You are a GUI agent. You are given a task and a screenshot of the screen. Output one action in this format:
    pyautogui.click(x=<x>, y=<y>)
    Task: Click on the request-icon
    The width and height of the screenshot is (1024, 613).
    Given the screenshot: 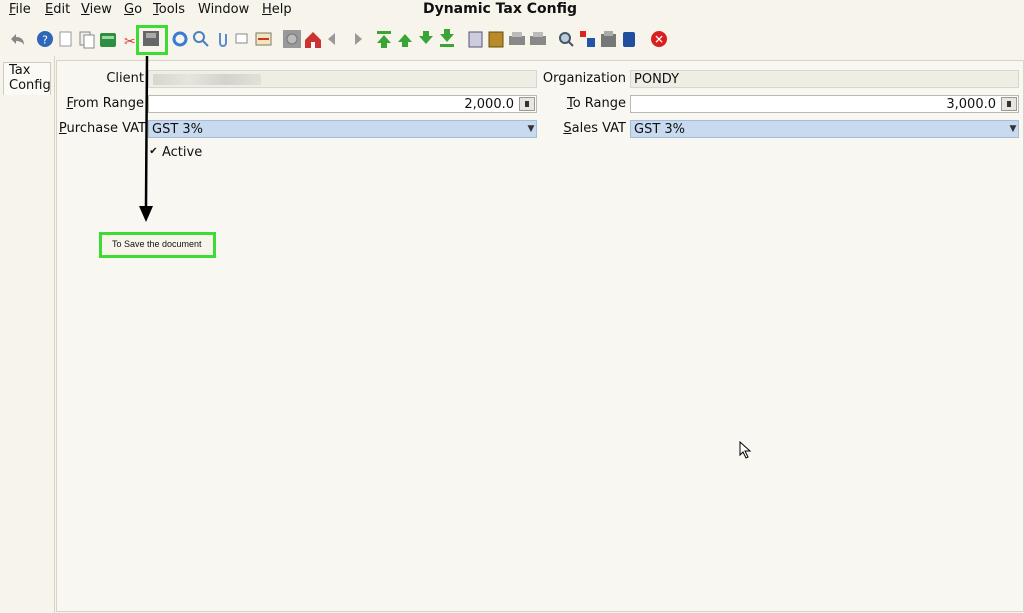 What is the action you would take?
    pyautogui.click(x=587, y=39)
    